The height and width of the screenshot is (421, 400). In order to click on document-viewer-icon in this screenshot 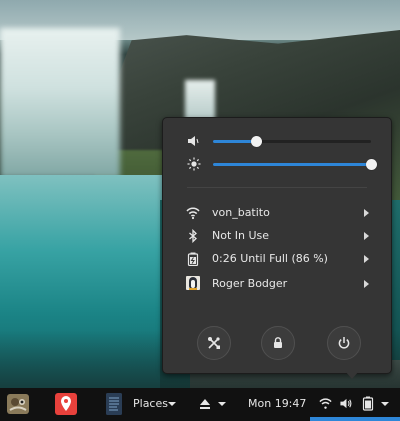, I will do `click(114, 404)`.